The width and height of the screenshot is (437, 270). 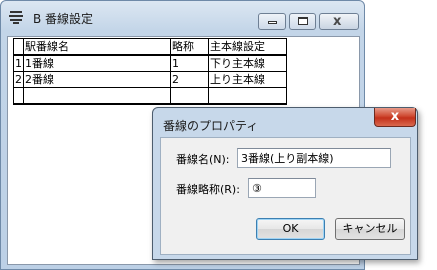 What do you see at coordinates (282, 188) in the screenshot?
I see `track-abbreviation-input` at bounding box center [282, 188].